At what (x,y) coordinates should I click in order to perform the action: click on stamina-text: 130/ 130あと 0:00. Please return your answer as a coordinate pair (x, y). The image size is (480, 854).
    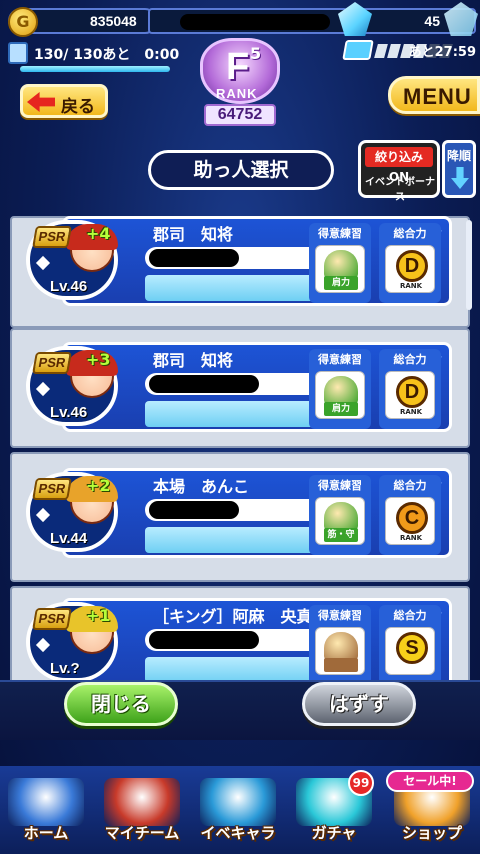
    Looking at the image, I should click on (107, 55).